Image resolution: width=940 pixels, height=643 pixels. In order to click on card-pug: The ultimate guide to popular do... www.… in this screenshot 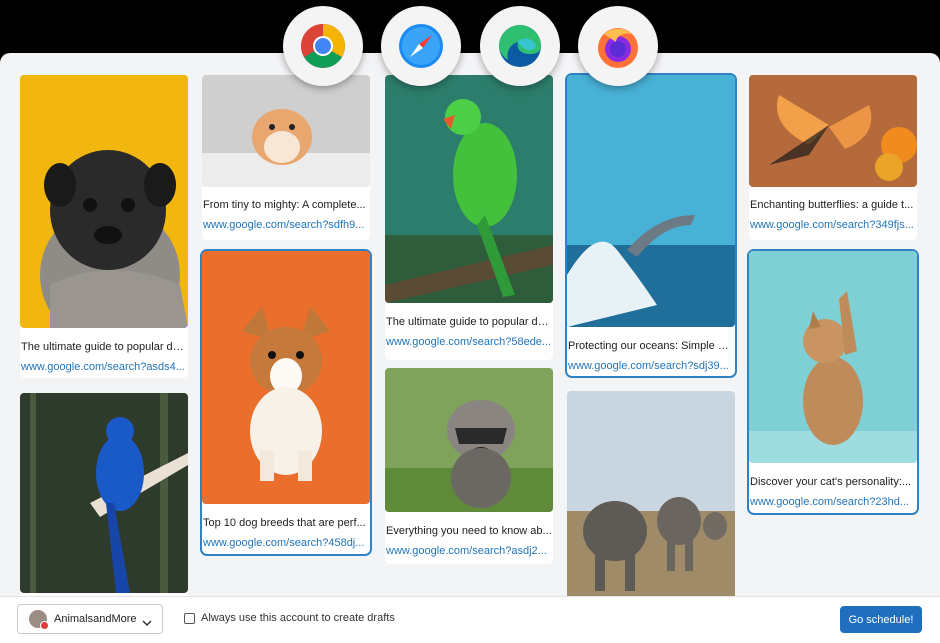, I will do `click(104, 226)`.